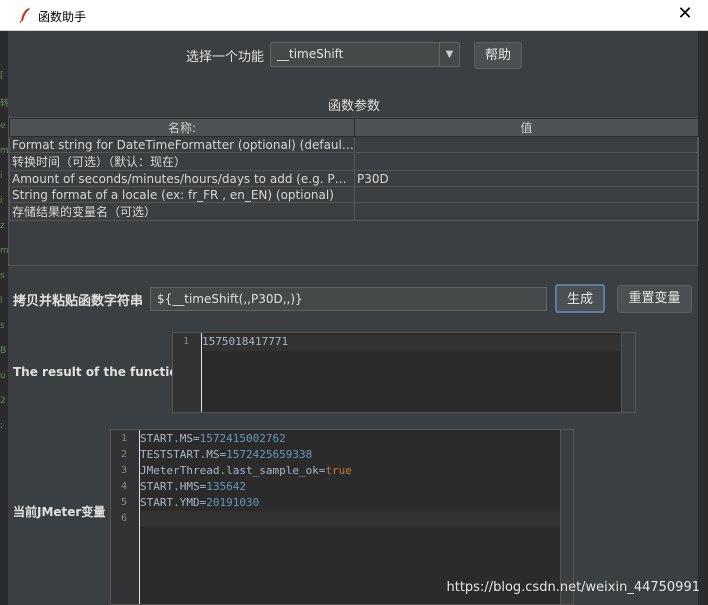 The image size is (708, 605). What do you see at coordinates (245, 341) in the screenshot?
I see `result-value: 1575018417771` at bounding box center [245, 341].